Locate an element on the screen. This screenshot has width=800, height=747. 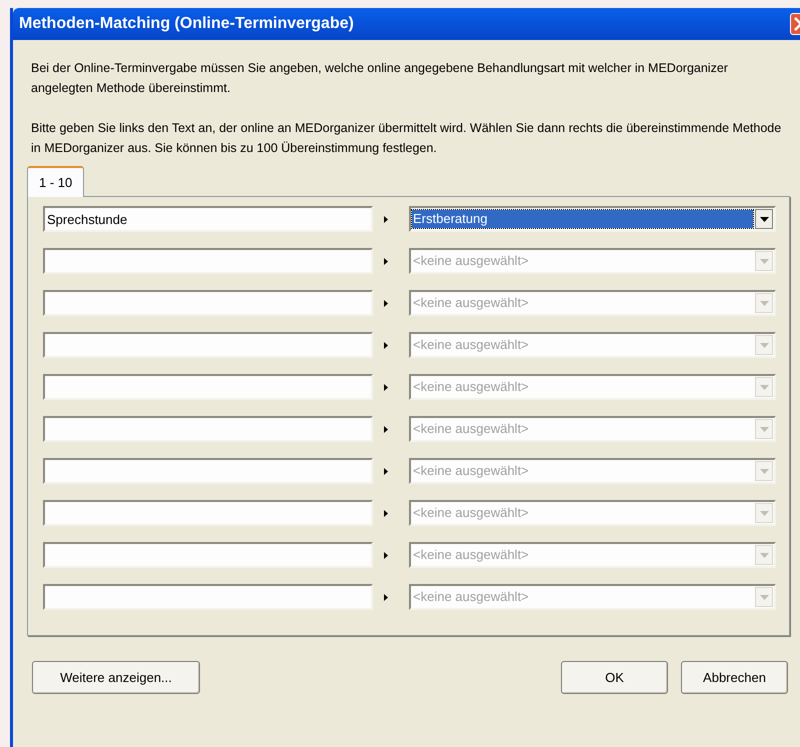
window-title: Methoden-Matching (Online-Terminvergabe) is located at coordinates (186, 24).